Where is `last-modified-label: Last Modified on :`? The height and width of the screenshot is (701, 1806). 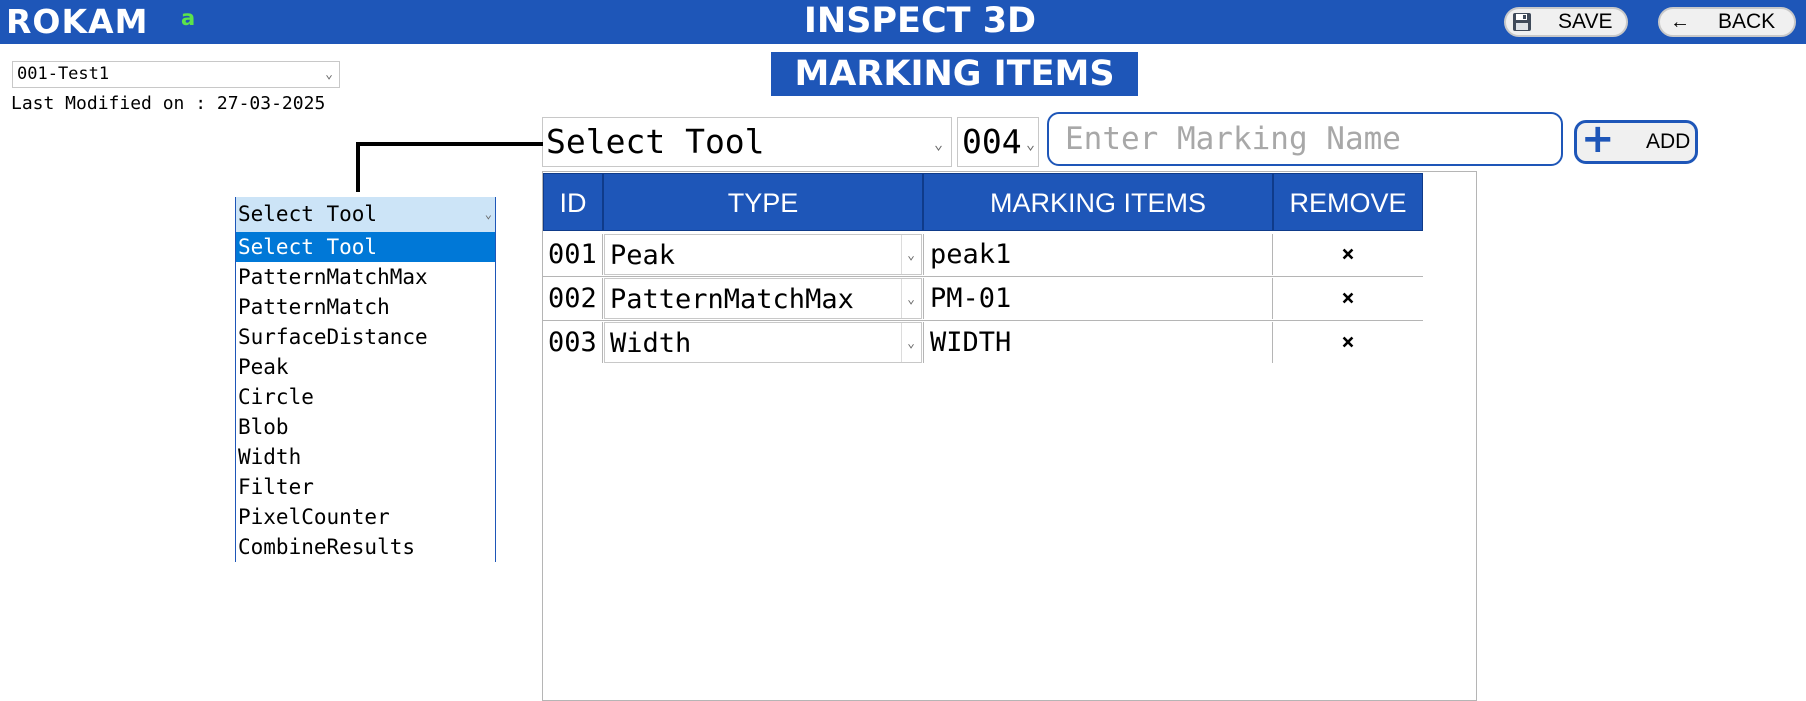 last-modified-label: Last Modified on : is located at coordinates (114, 103).